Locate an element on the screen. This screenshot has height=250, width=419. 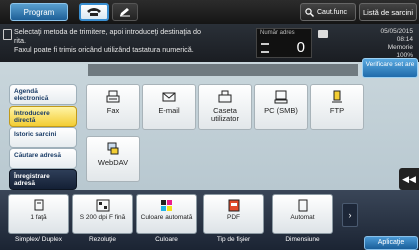
resolution-label: Rezoluţie is located at coordinates (102, 239).